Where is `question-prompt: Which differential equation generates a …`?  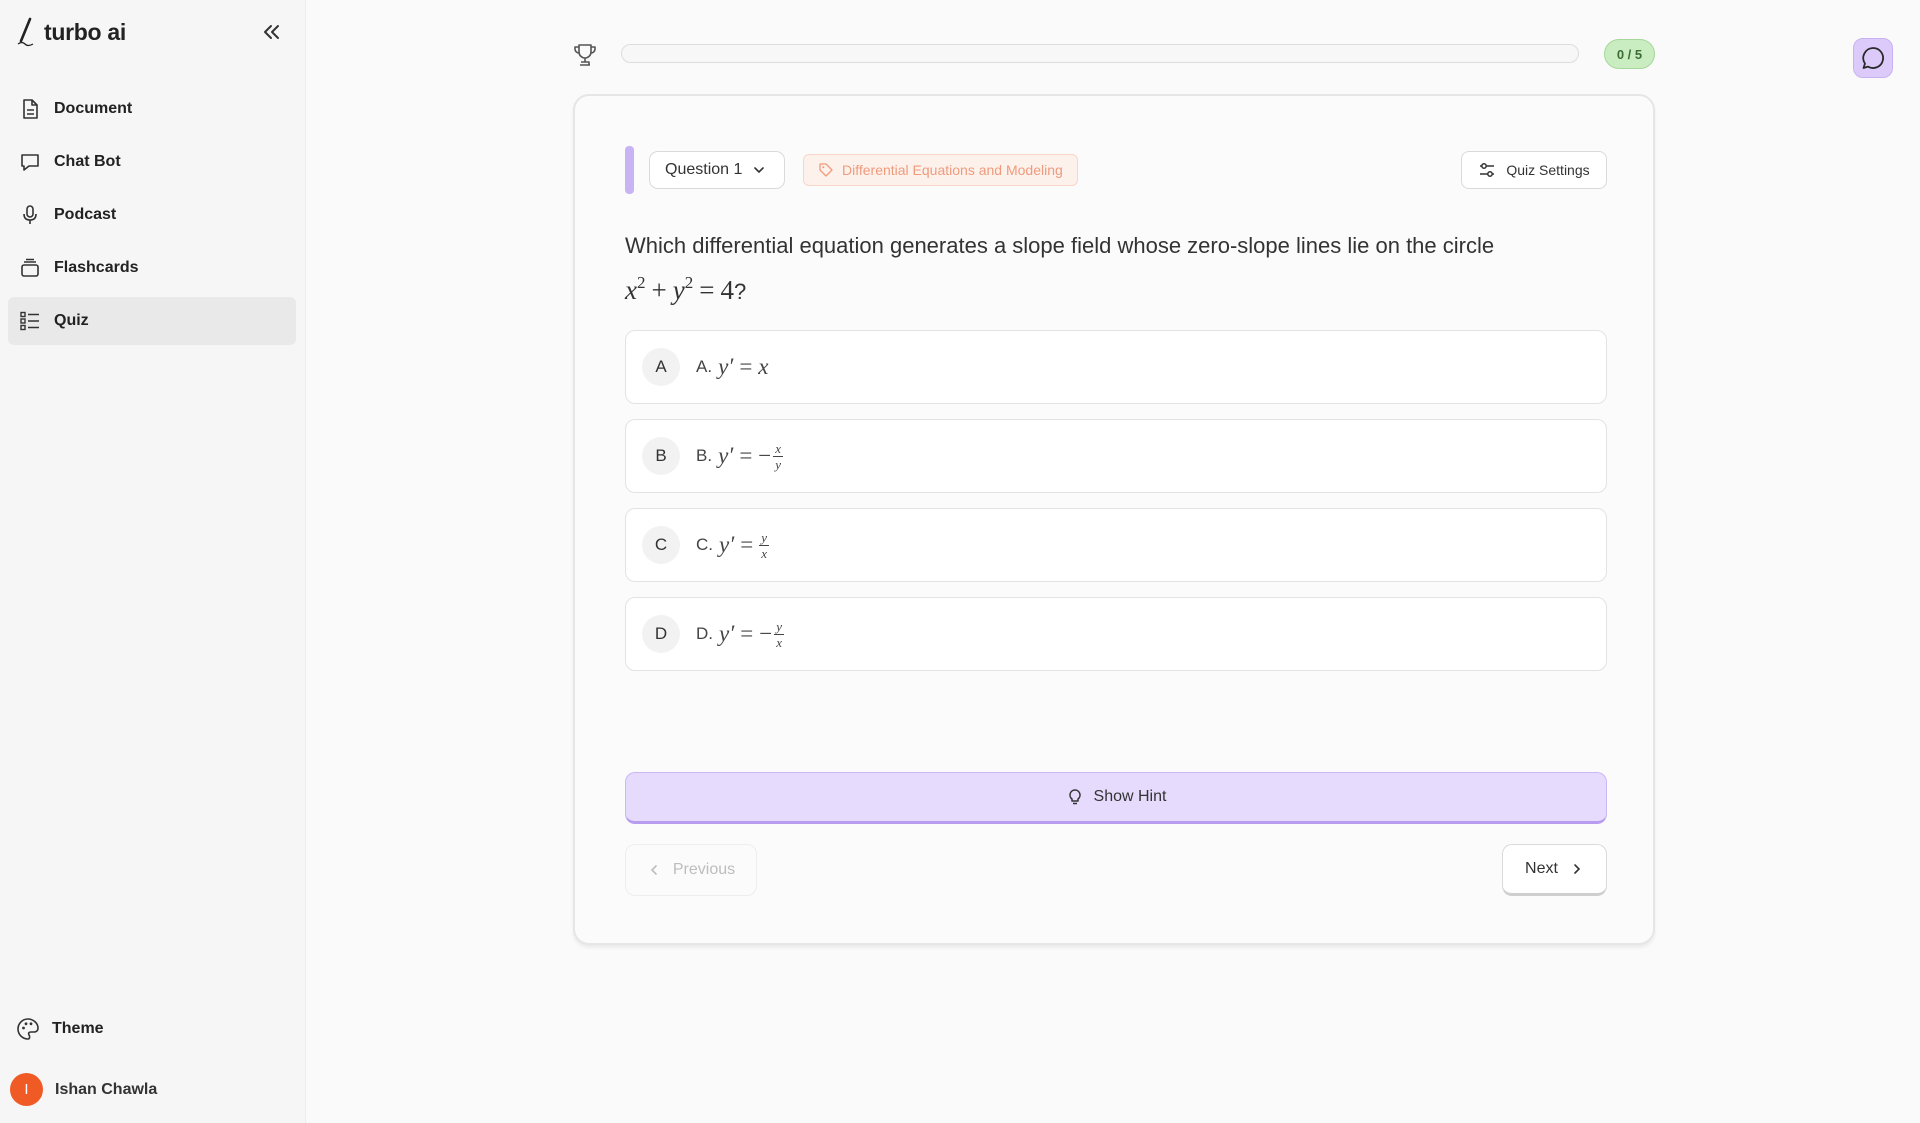 question-prompt: Which differential equation generates a … is located at coordinates (1060, 245).